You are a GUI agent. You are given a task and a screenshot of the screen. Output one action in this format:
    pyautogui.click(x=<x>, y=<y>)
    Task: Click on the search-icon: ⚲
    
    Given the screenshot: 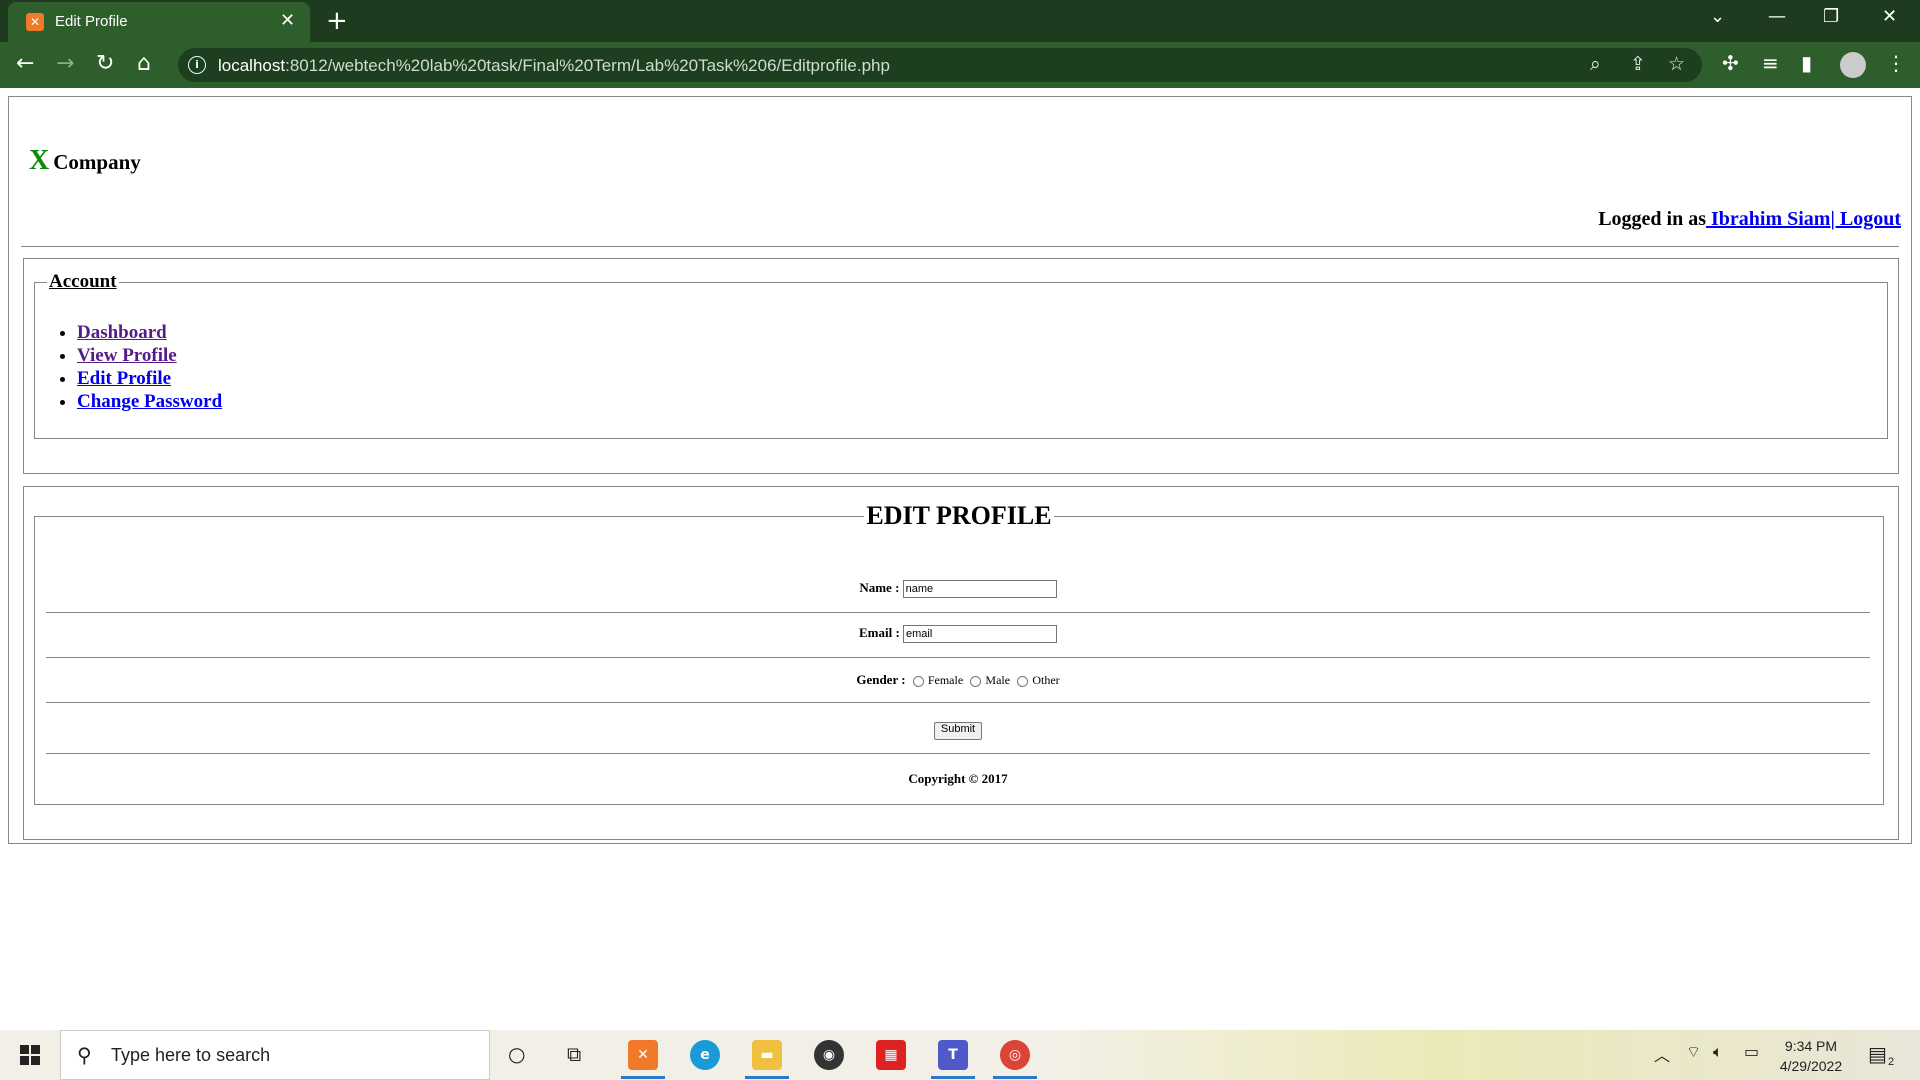 What is the action you would take?
    pyautogui.click(x=84, y=1055)
    